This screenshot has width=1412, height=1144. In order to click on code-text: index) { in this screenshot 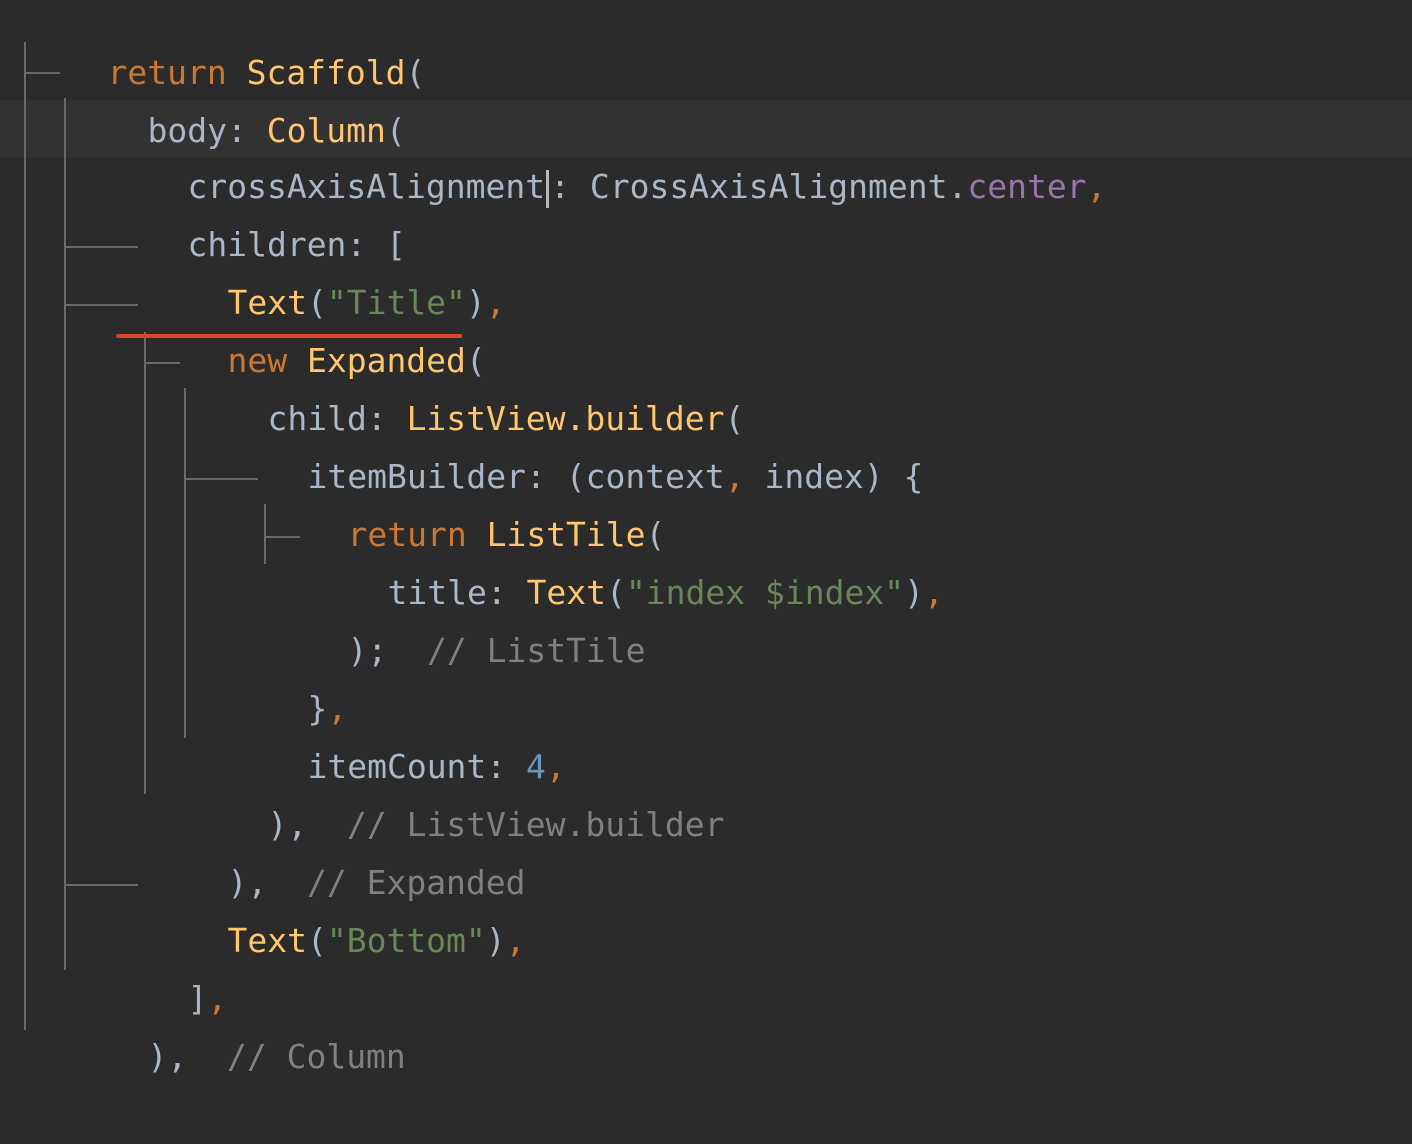, I will do `click(834, 476)`.